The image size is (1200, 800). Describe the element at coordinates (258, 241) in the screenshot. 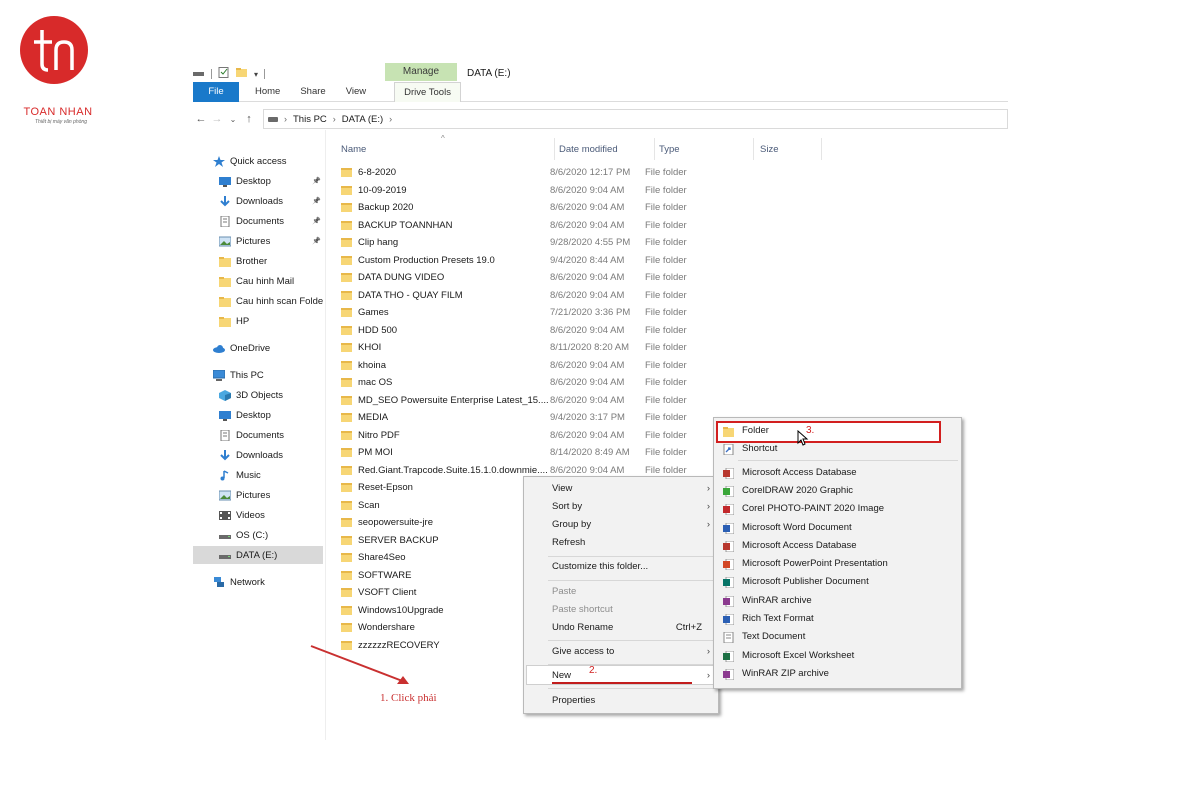

I see `sidebar-item-pictures: Pictures 📌` at that location.